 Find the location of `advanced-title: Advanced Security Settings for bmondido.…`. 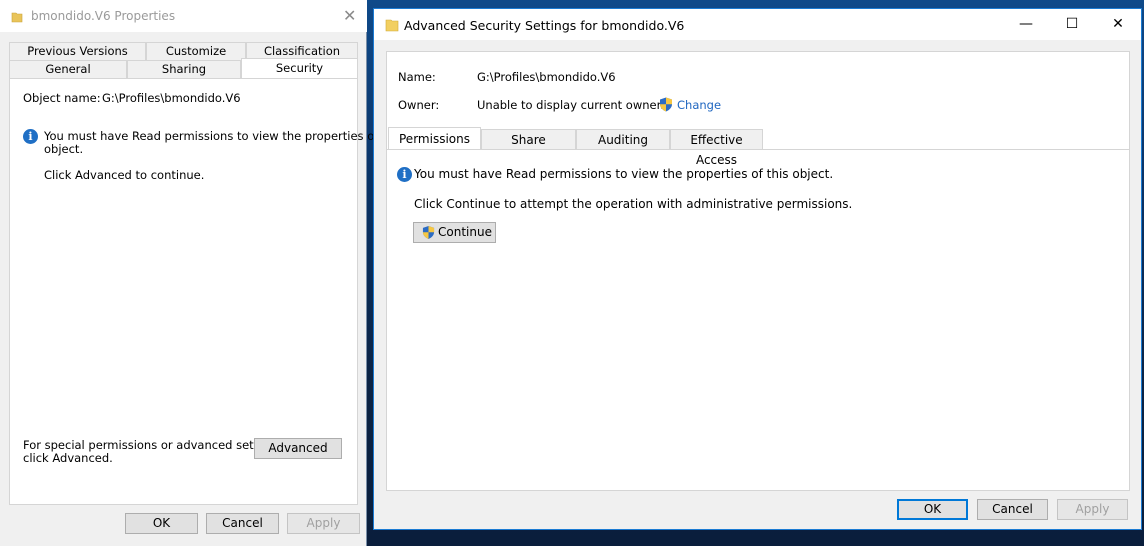

advanced-title: Advanced Security Settings for bmondido.… is located at coordinates (544, 25).